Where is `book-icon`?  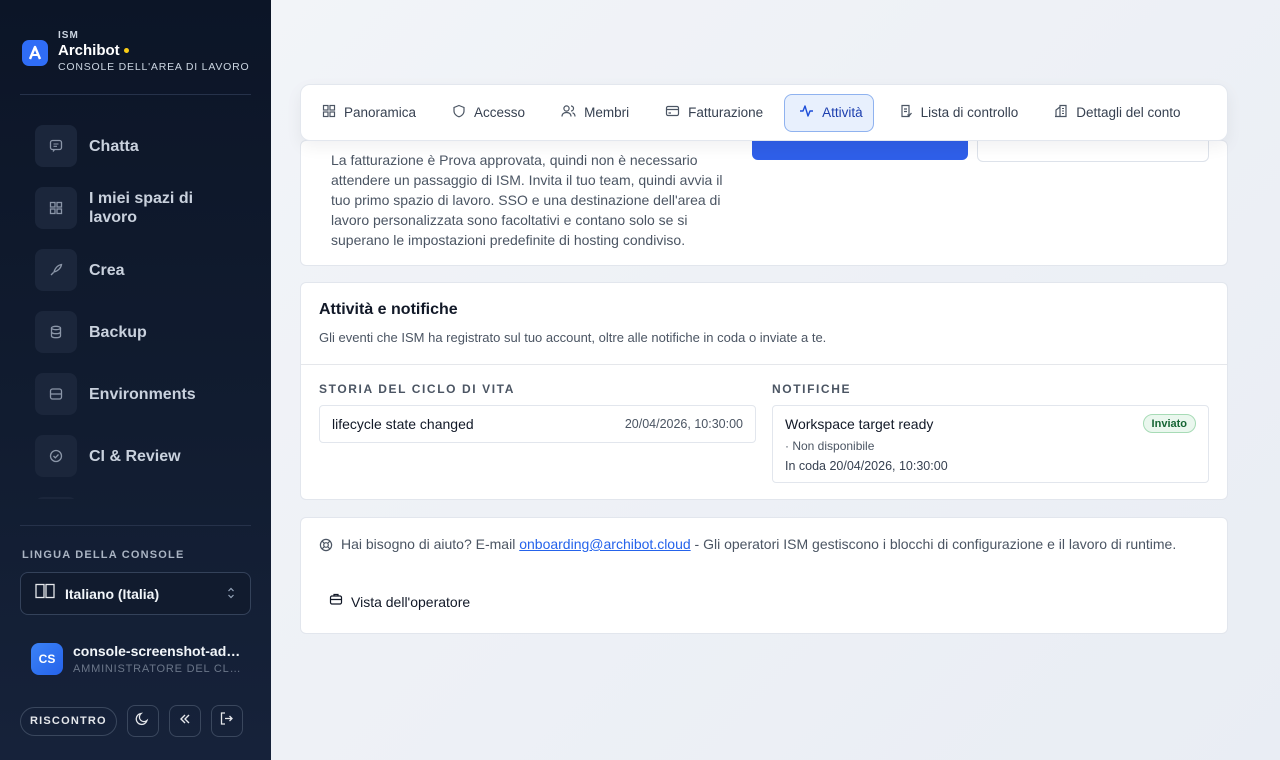 book-icon is located at coordinates (45, 593).